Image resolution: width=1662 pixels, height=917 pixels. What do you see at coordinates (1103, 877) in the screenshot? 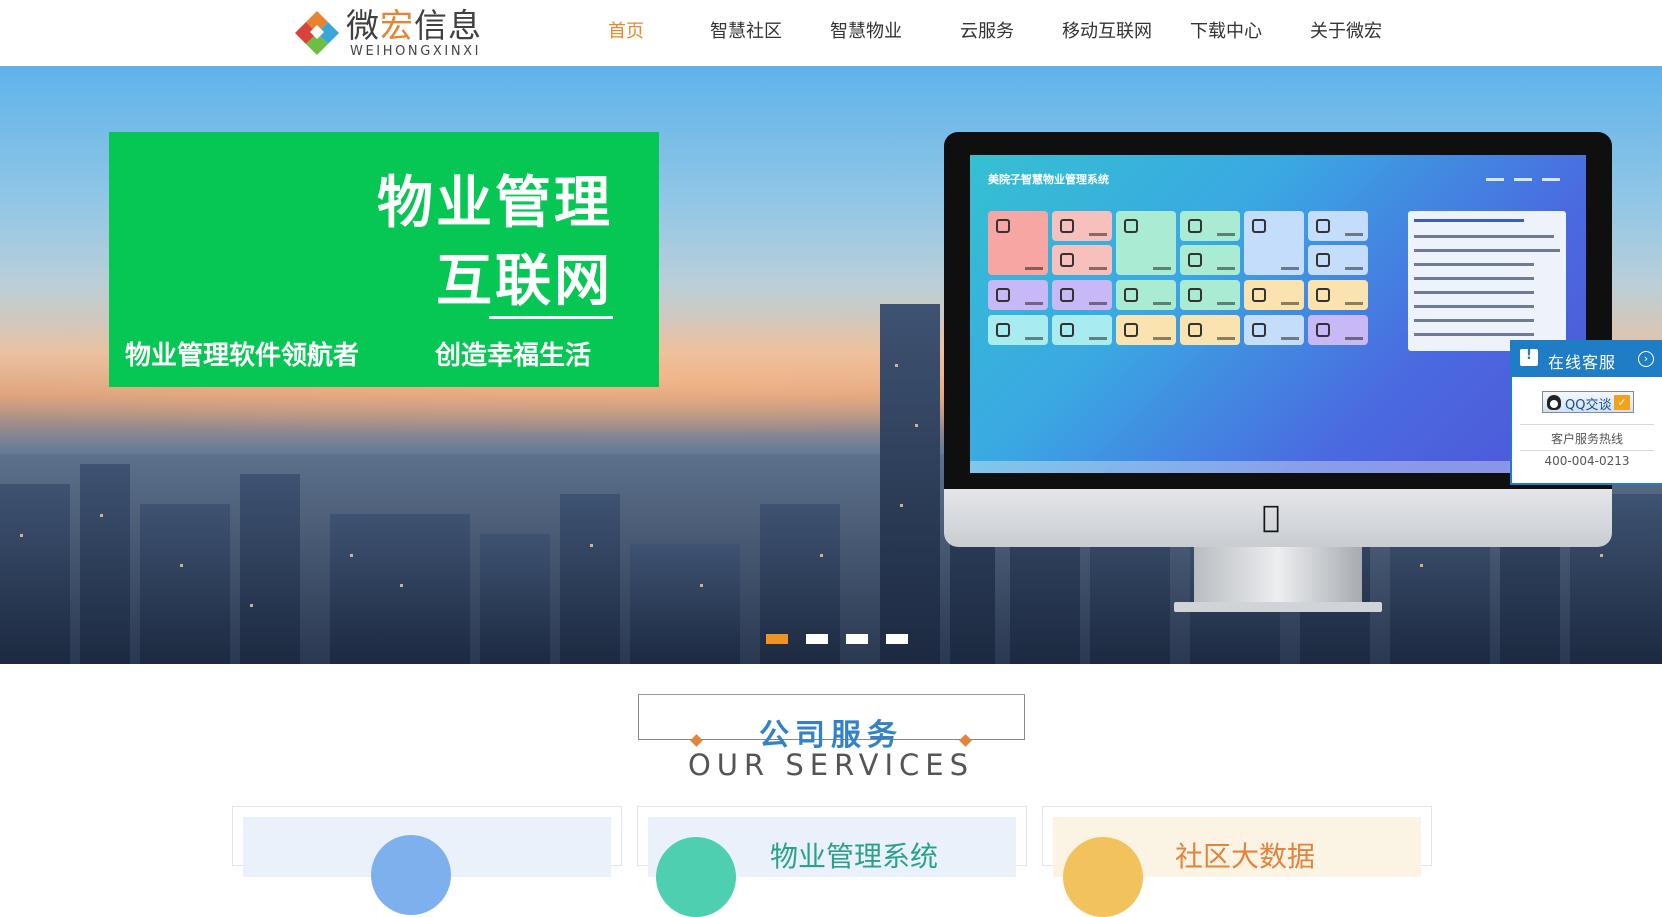
I see `data-icon` at bounding box center [1103, 877].